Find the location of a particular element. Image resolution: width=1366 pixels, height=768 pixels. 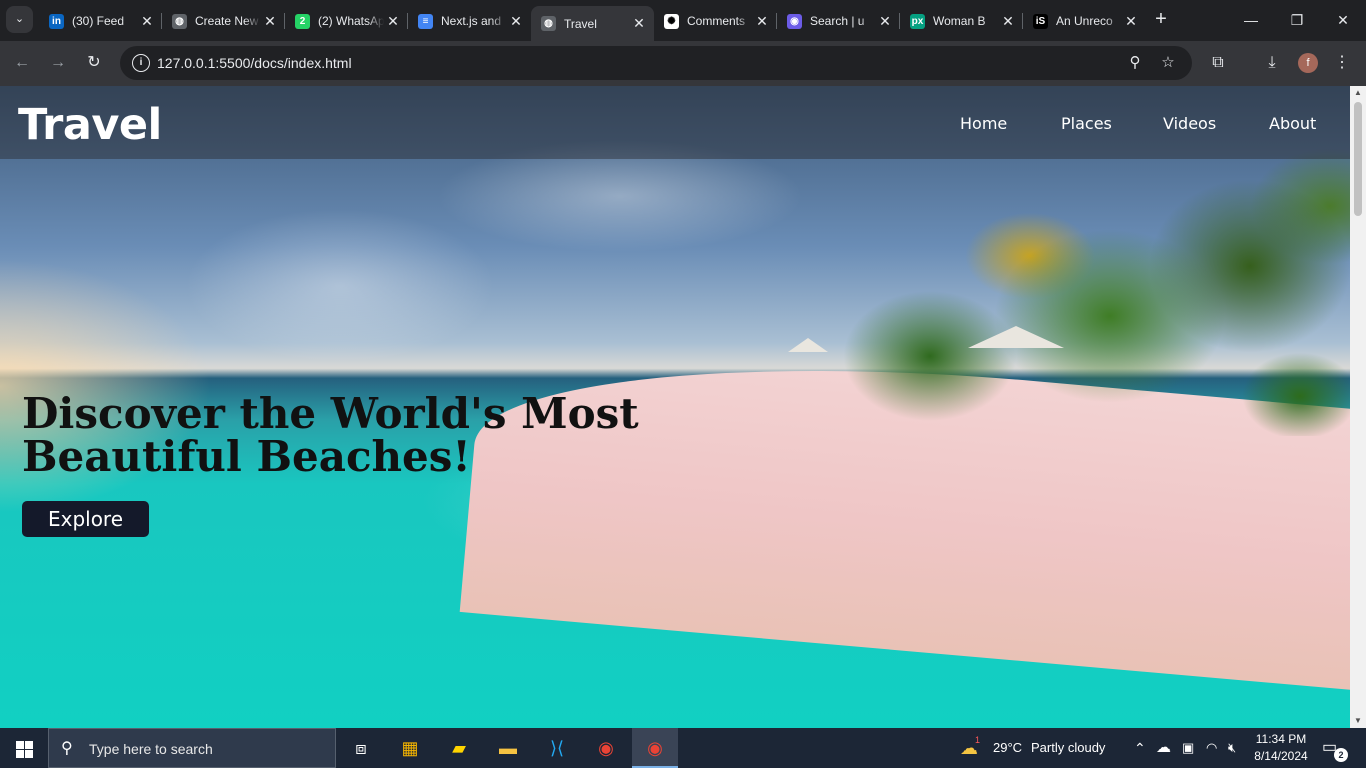

clock-date: 8/14/2024 is located at coordinates (1281, 756).